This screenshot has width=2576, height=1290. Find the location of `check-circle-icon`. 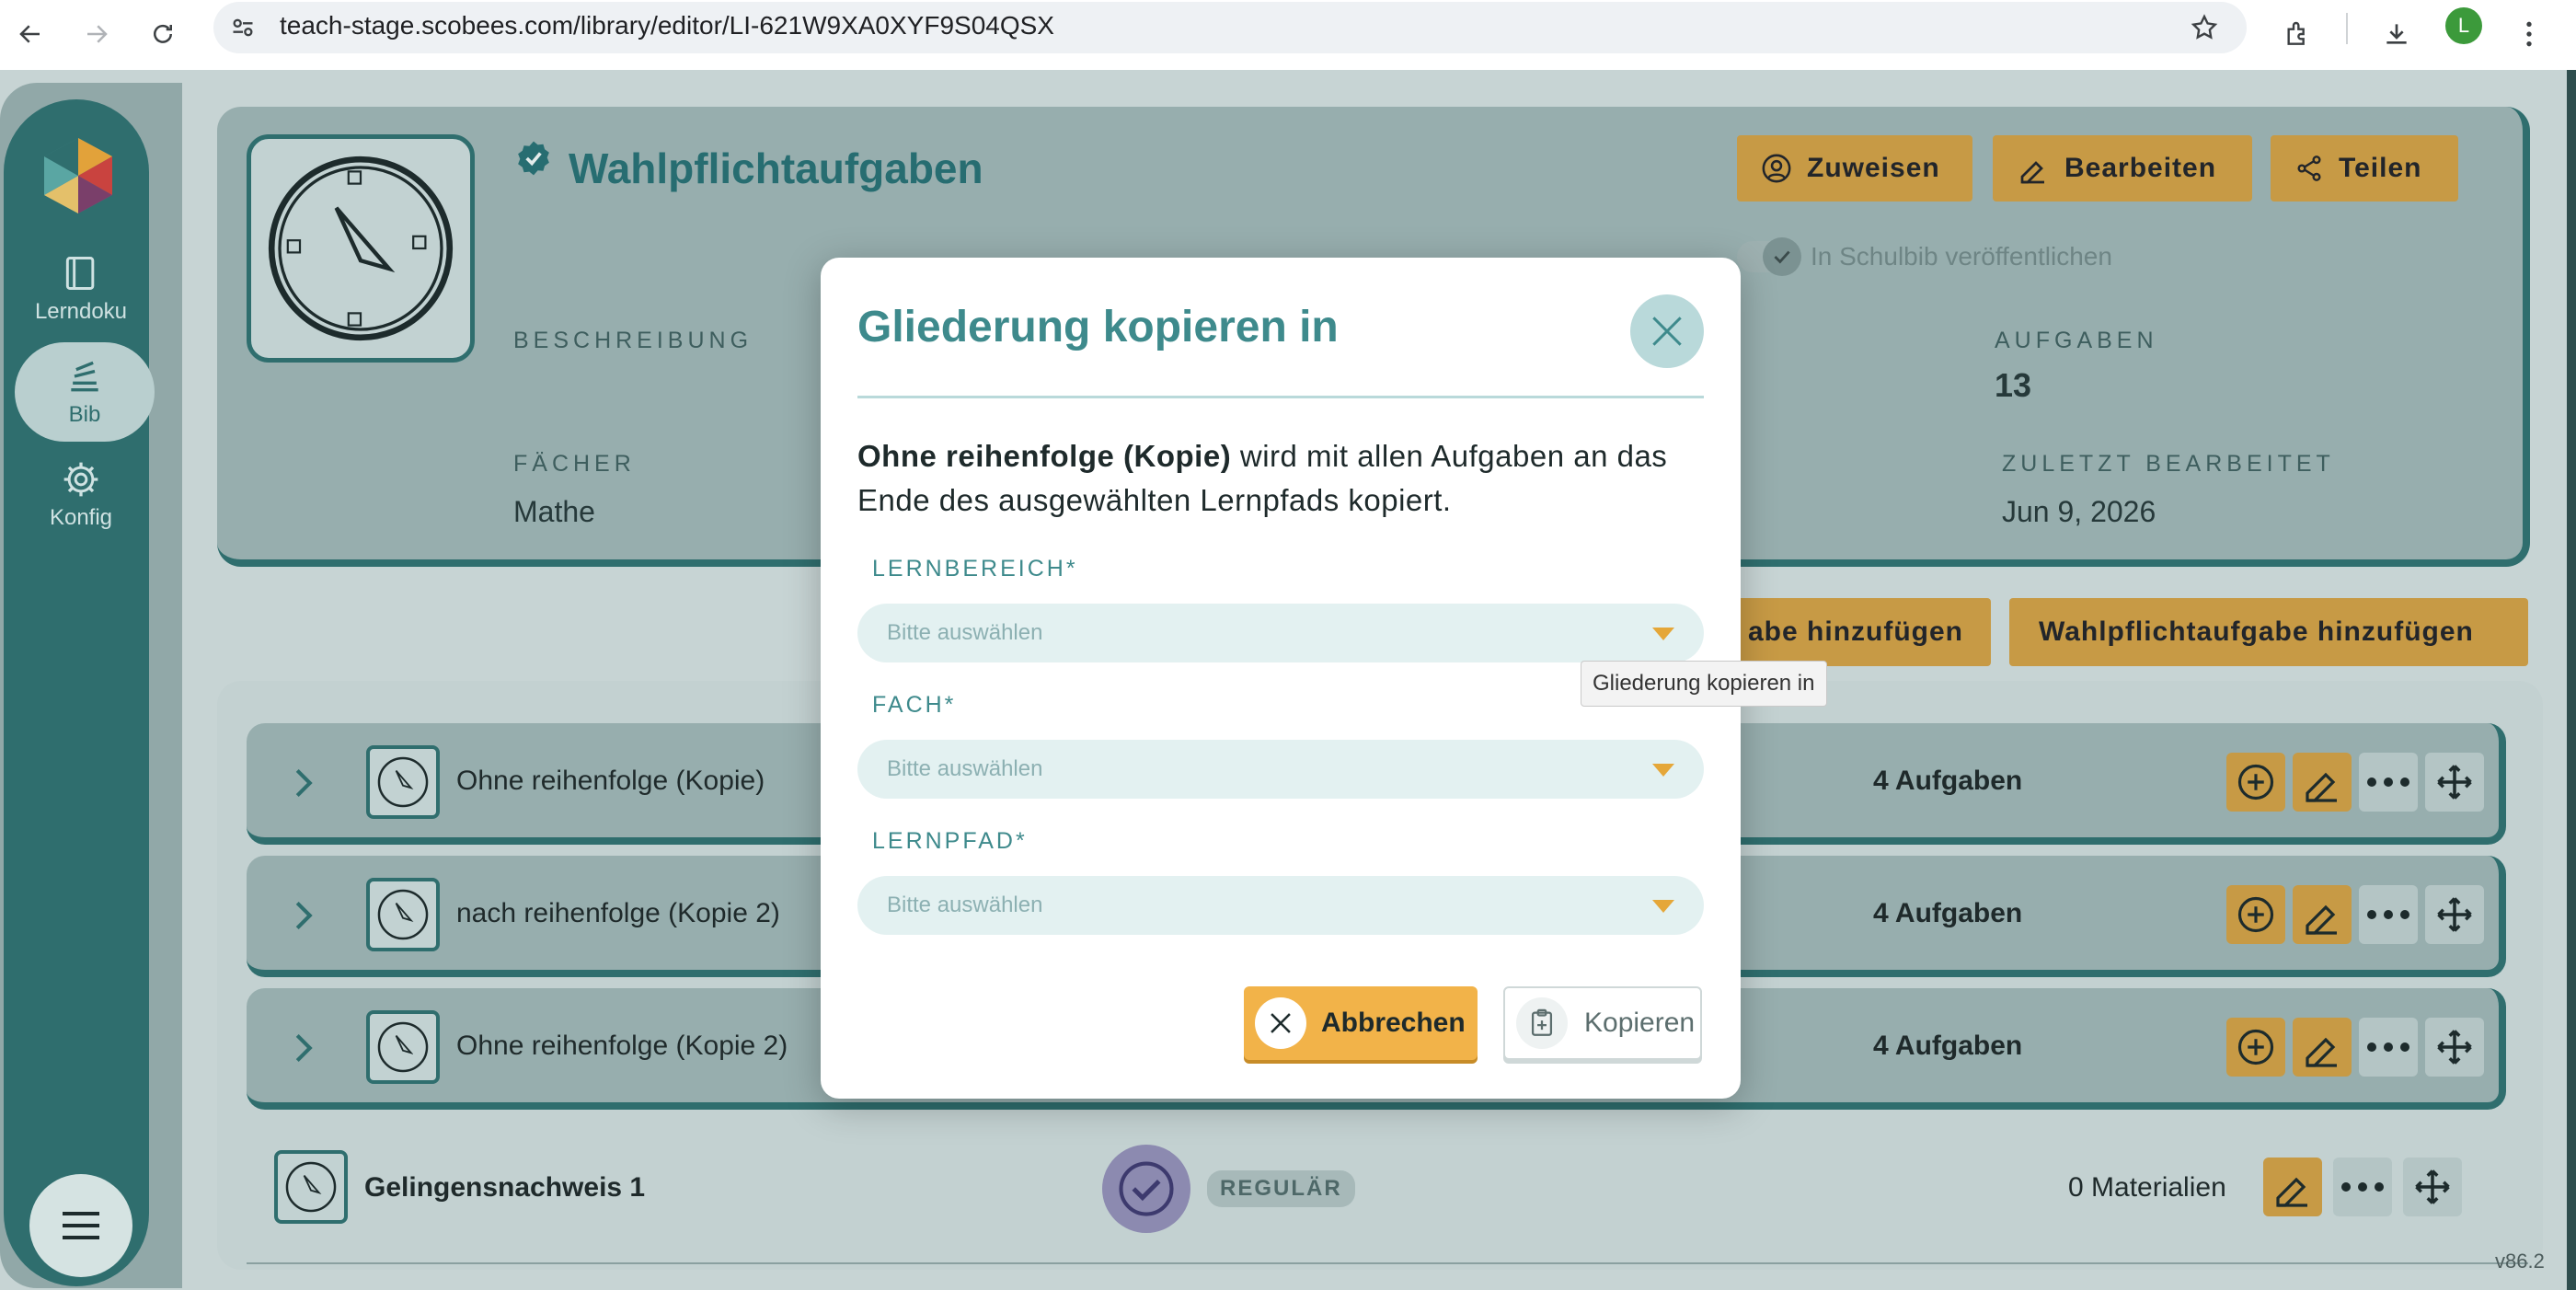

check-circle-icon is located at coordinates (1146, 1189).